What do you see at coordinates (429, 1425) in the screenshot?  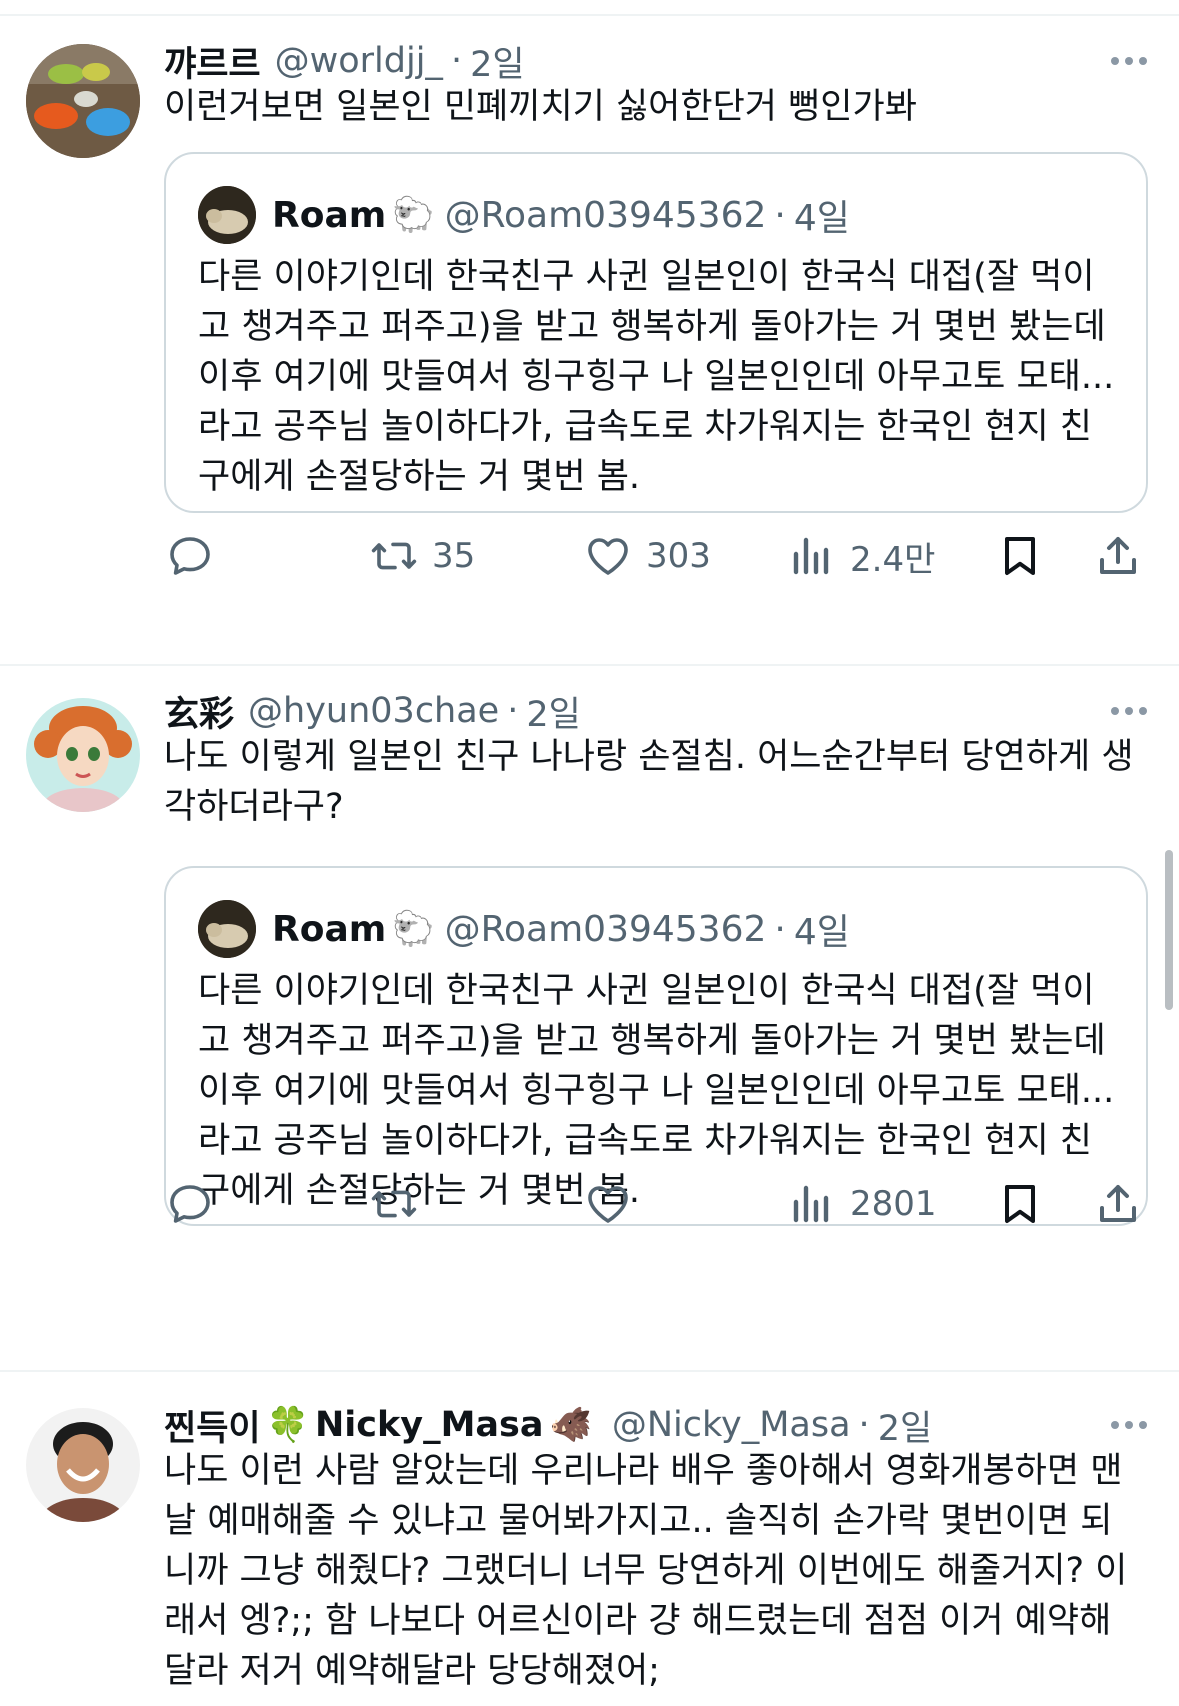 I see `display-name: Nicky_Masa` at bounding box center [429, 1425].